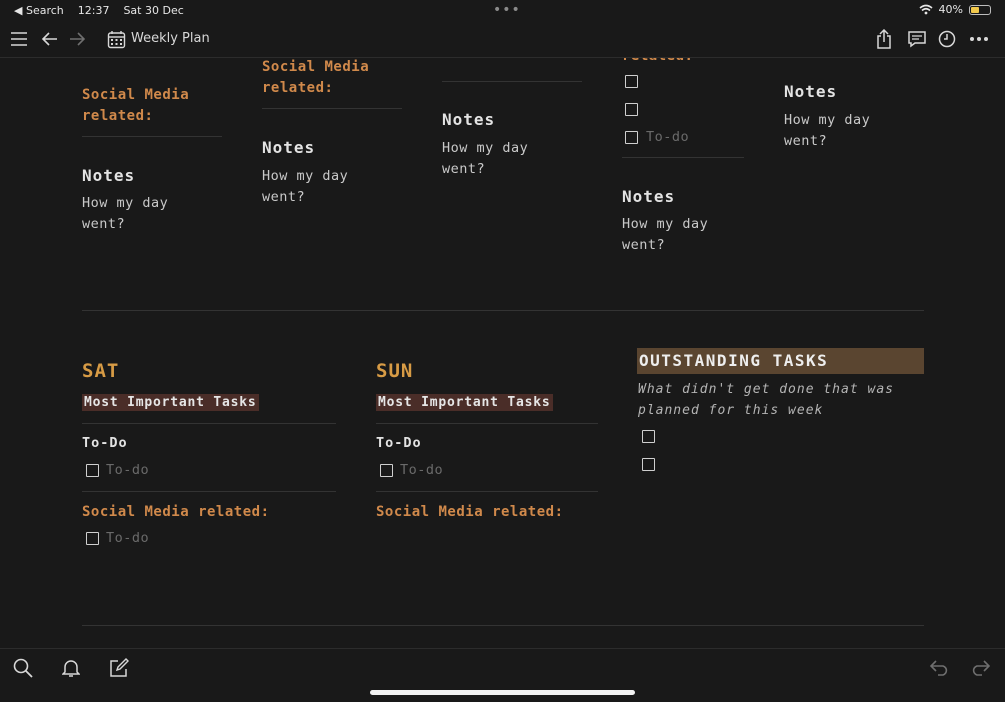  I want to click on partial-social-heading: related:, so click(657, 62).